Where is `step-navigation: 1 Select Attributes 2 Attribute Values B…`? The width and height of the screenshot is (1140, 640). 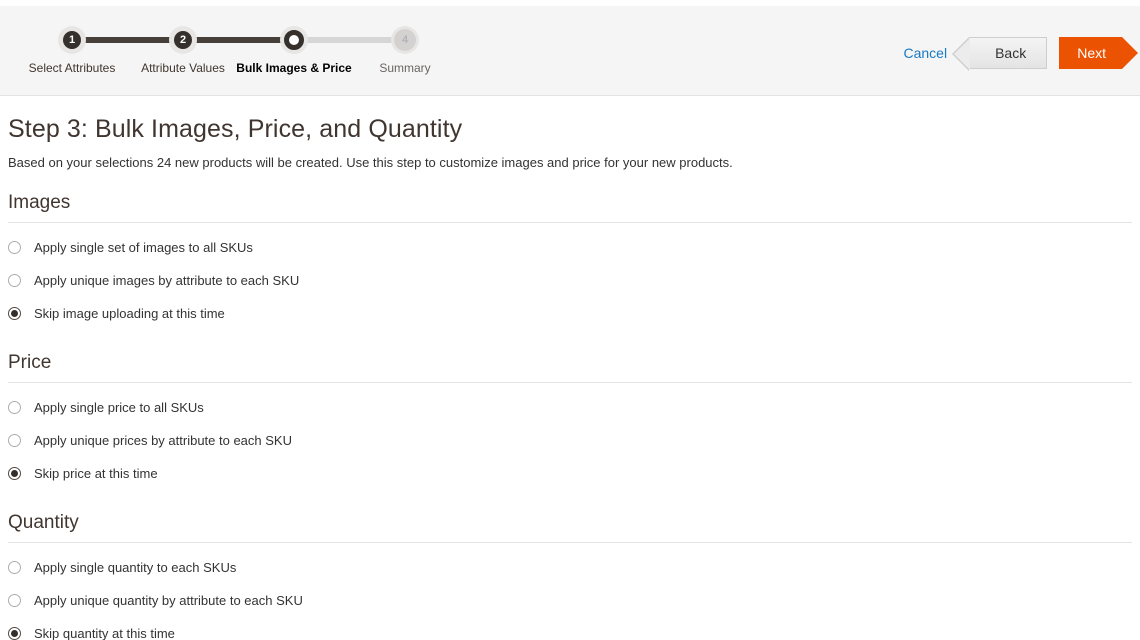
step-navigation: 1 Select Attributes 2 Attribute Values B… is located at coordinates (240, 50).